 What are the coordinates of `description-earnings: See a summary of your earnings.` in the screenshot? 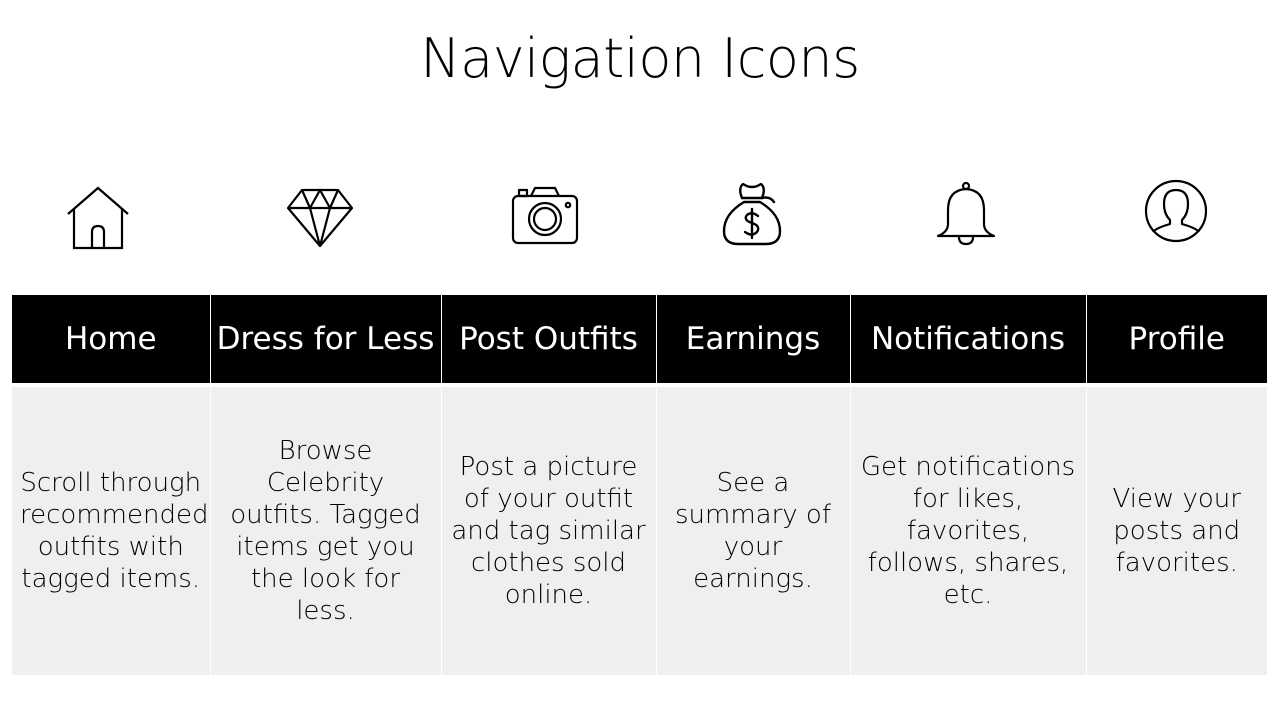 It's located at (753, 529).